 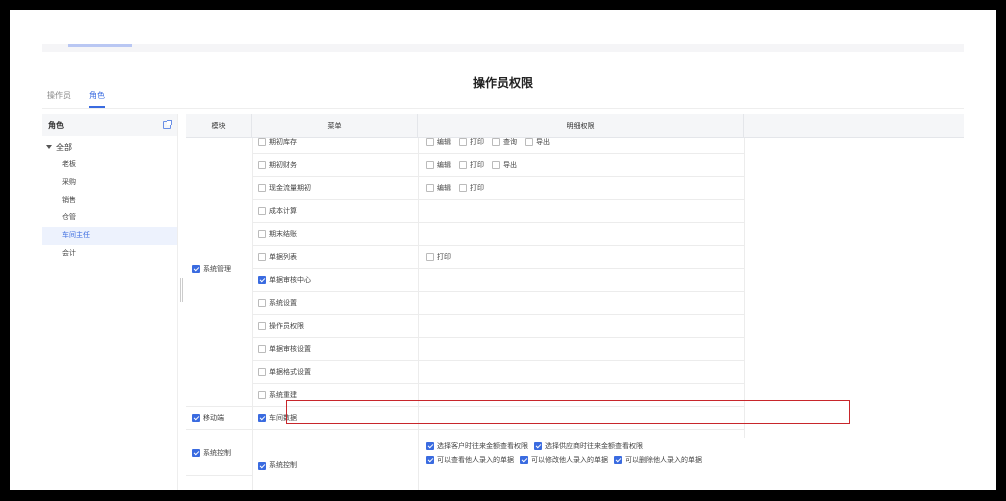 What do you see at coordinates (498, 326) in the screenshot?
I see `table-row: 操作员权限` at bounding box center [498, 326].